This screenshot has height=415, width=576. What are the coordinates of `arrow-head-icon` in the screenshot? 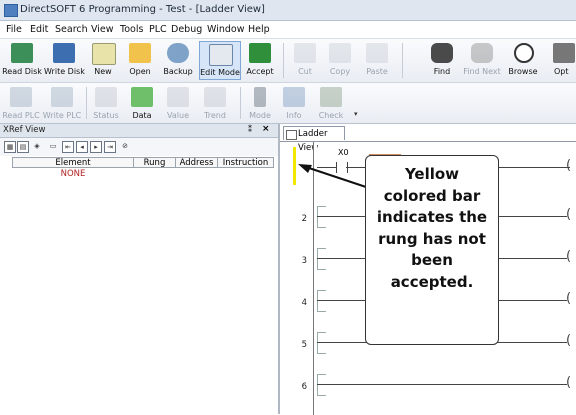 It's located at (305, 168).